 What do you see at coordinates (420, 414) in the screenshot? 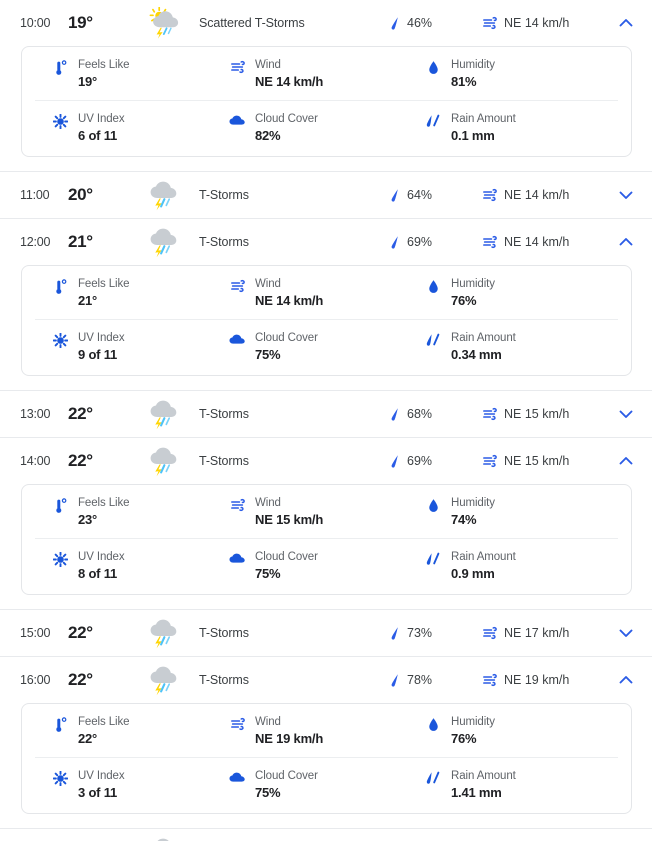
I see `precip-value: 68%` at bounding box center [420, 414].